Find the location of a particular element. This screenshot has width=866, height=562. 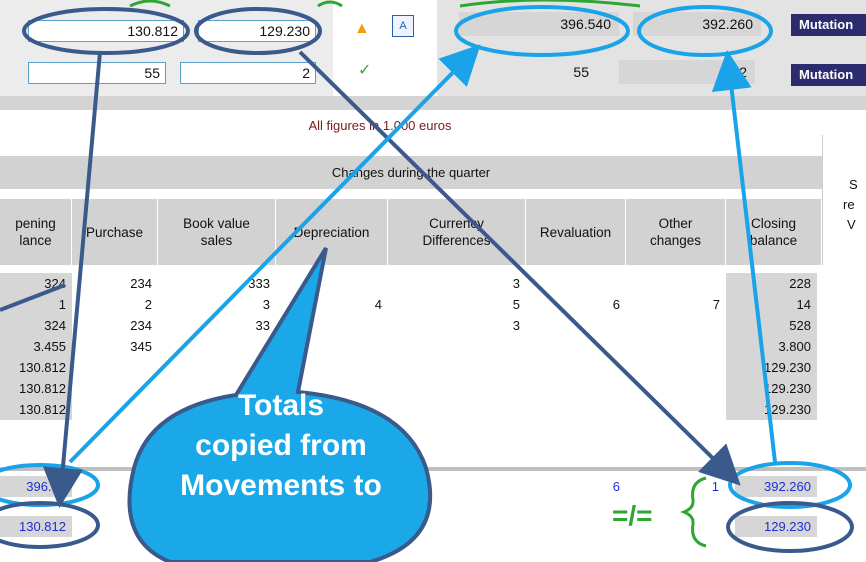

table-cell: 228 is located at coordinates (771, 283).